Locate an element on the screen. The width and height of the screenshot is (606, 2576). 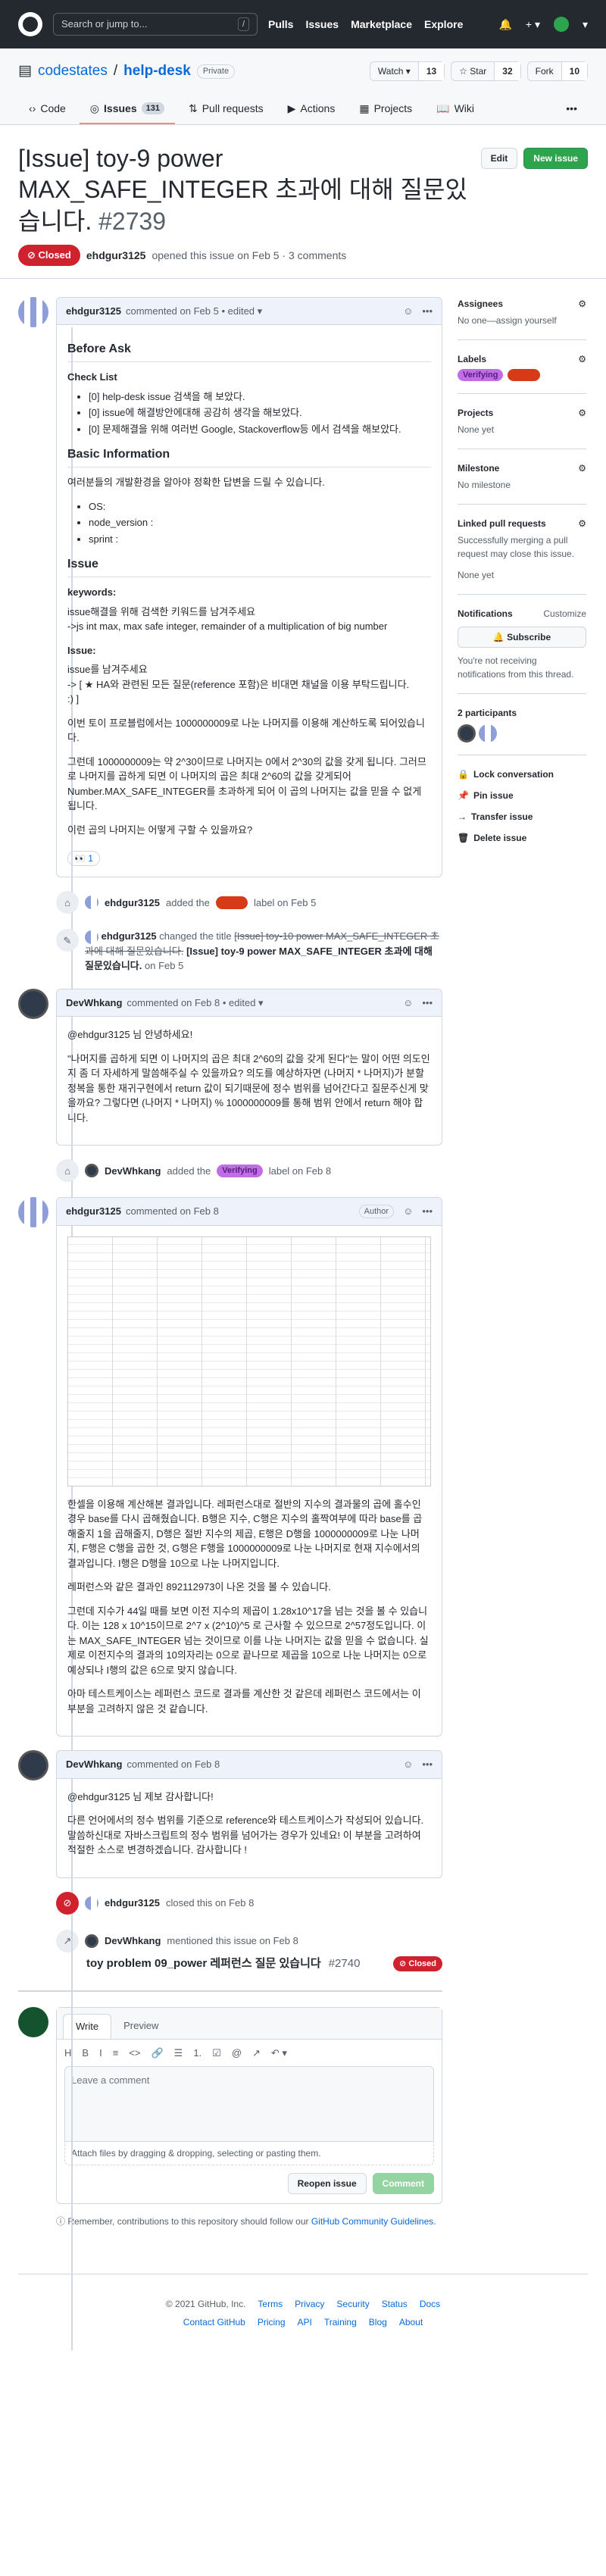
star-count: 32 is located at coordinates (507, 71).